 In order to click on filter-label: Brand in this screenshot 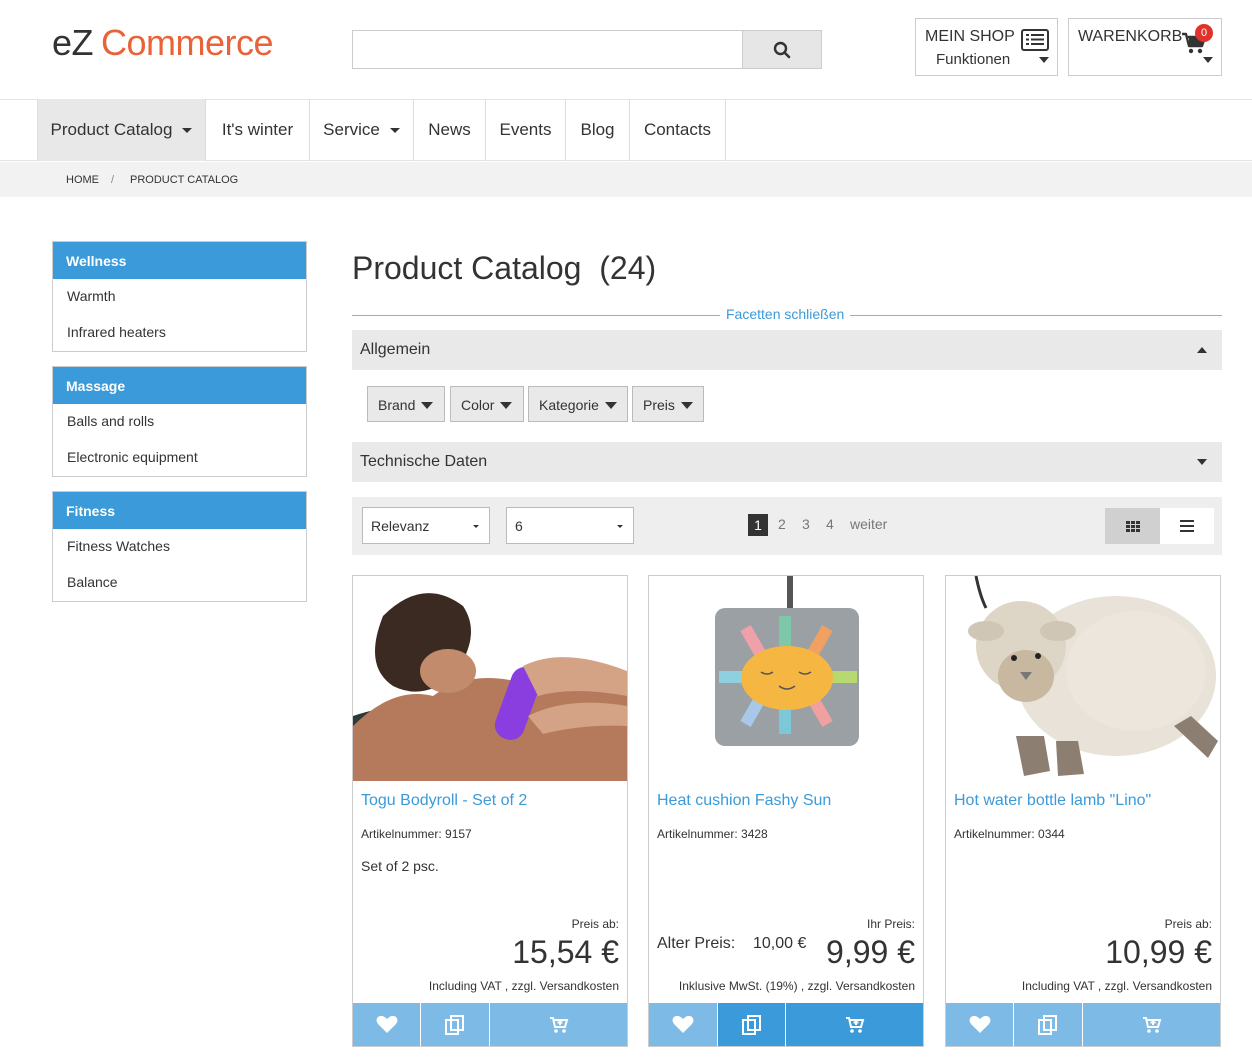, I will do `click(397, 405)`.